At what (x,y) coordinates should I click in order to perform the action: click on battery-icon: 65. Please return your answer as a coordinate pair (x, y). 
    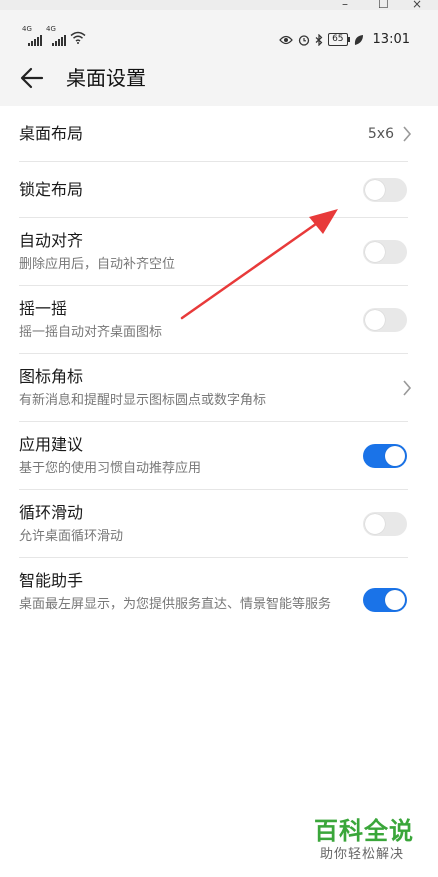
    Looking at the image, I should click on (339, 39).